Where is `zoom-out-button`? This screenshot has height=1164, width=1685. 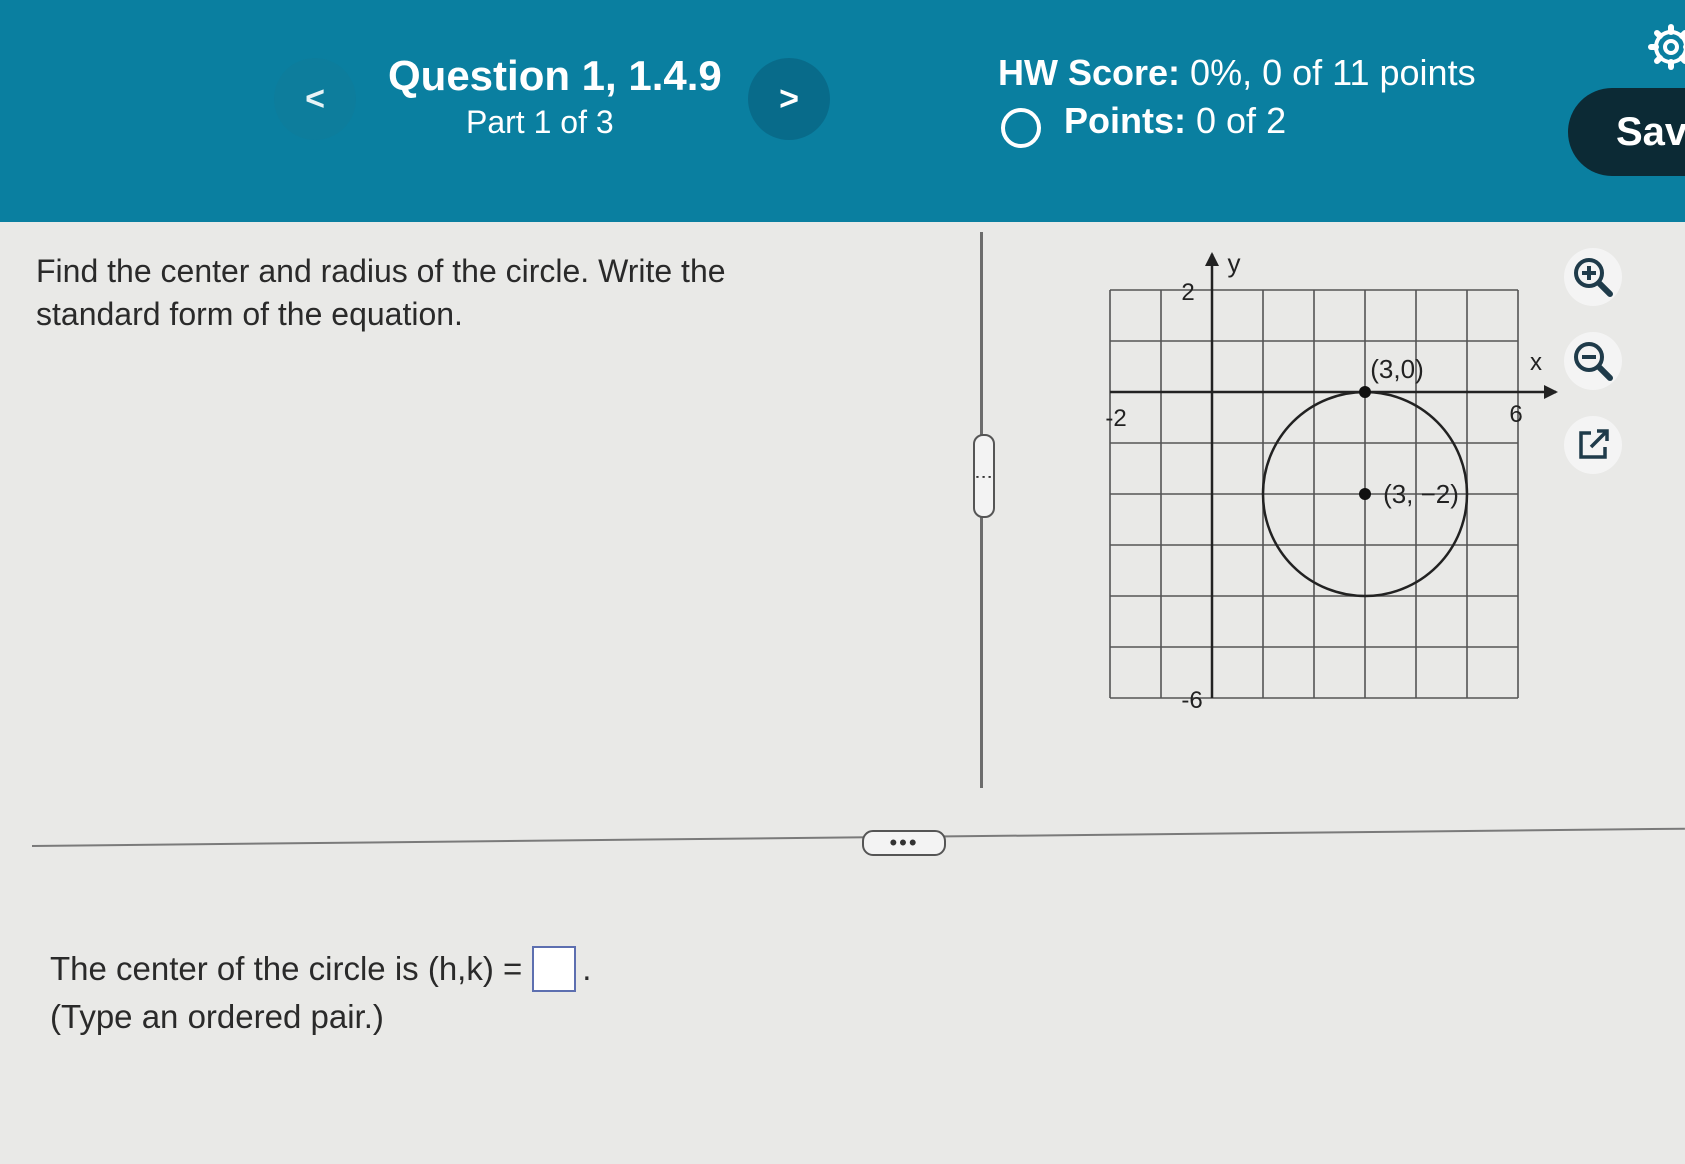 zoom-out-button is located at coordinates (1593, 361).